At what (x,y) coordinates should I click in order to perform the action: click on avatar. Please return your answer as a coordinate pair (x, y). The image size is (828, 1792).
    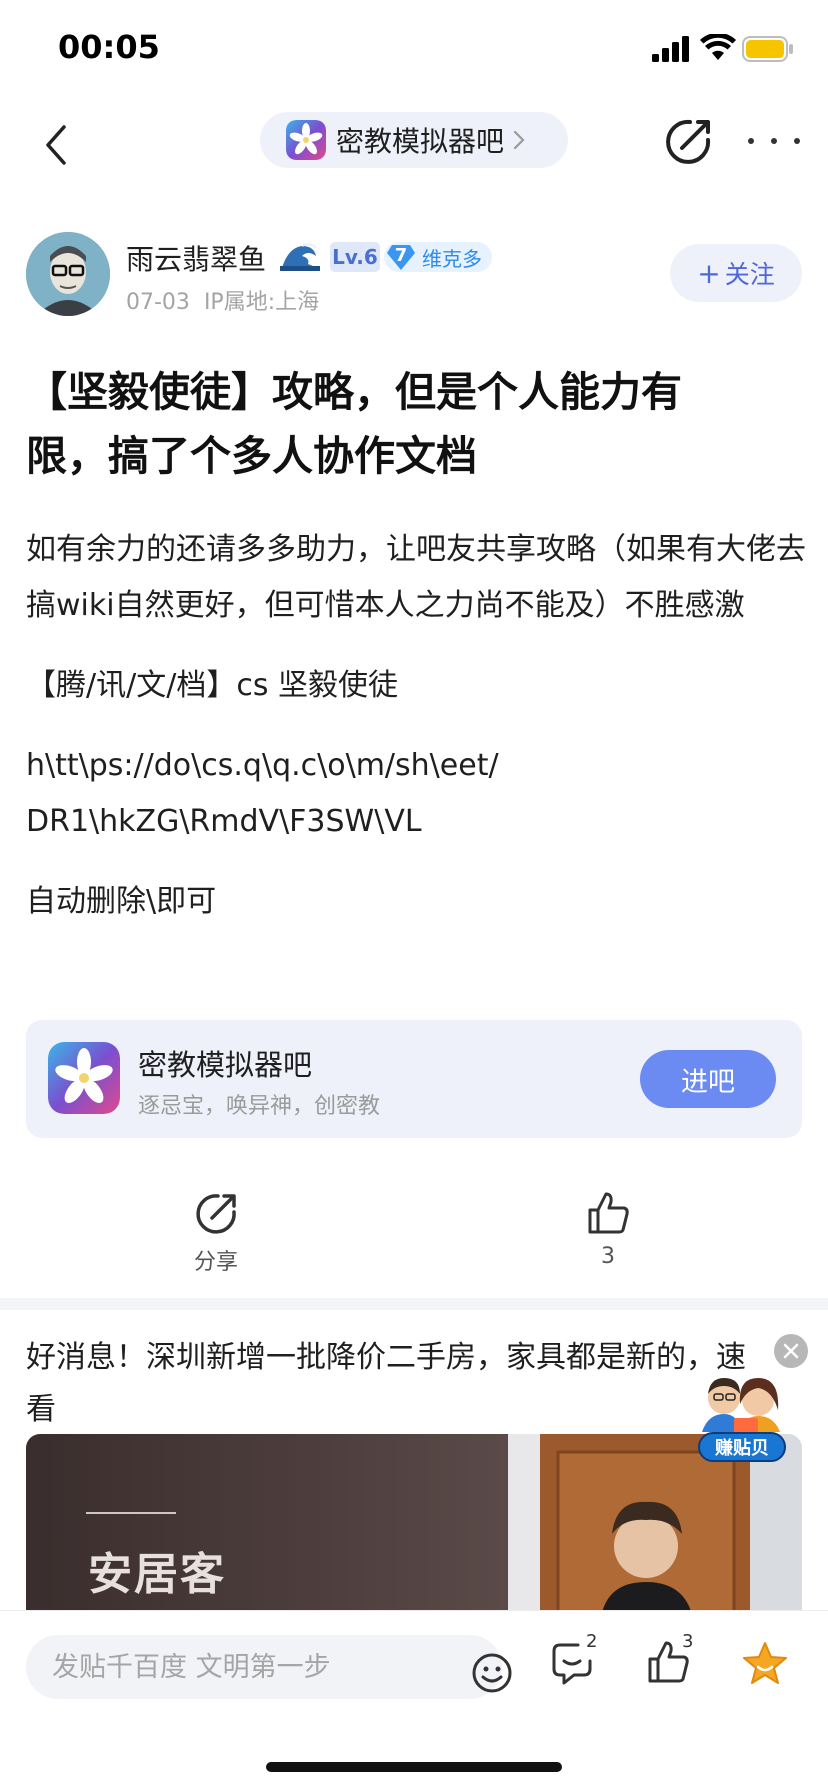
    Looking at the image, I should click on (68, 274).